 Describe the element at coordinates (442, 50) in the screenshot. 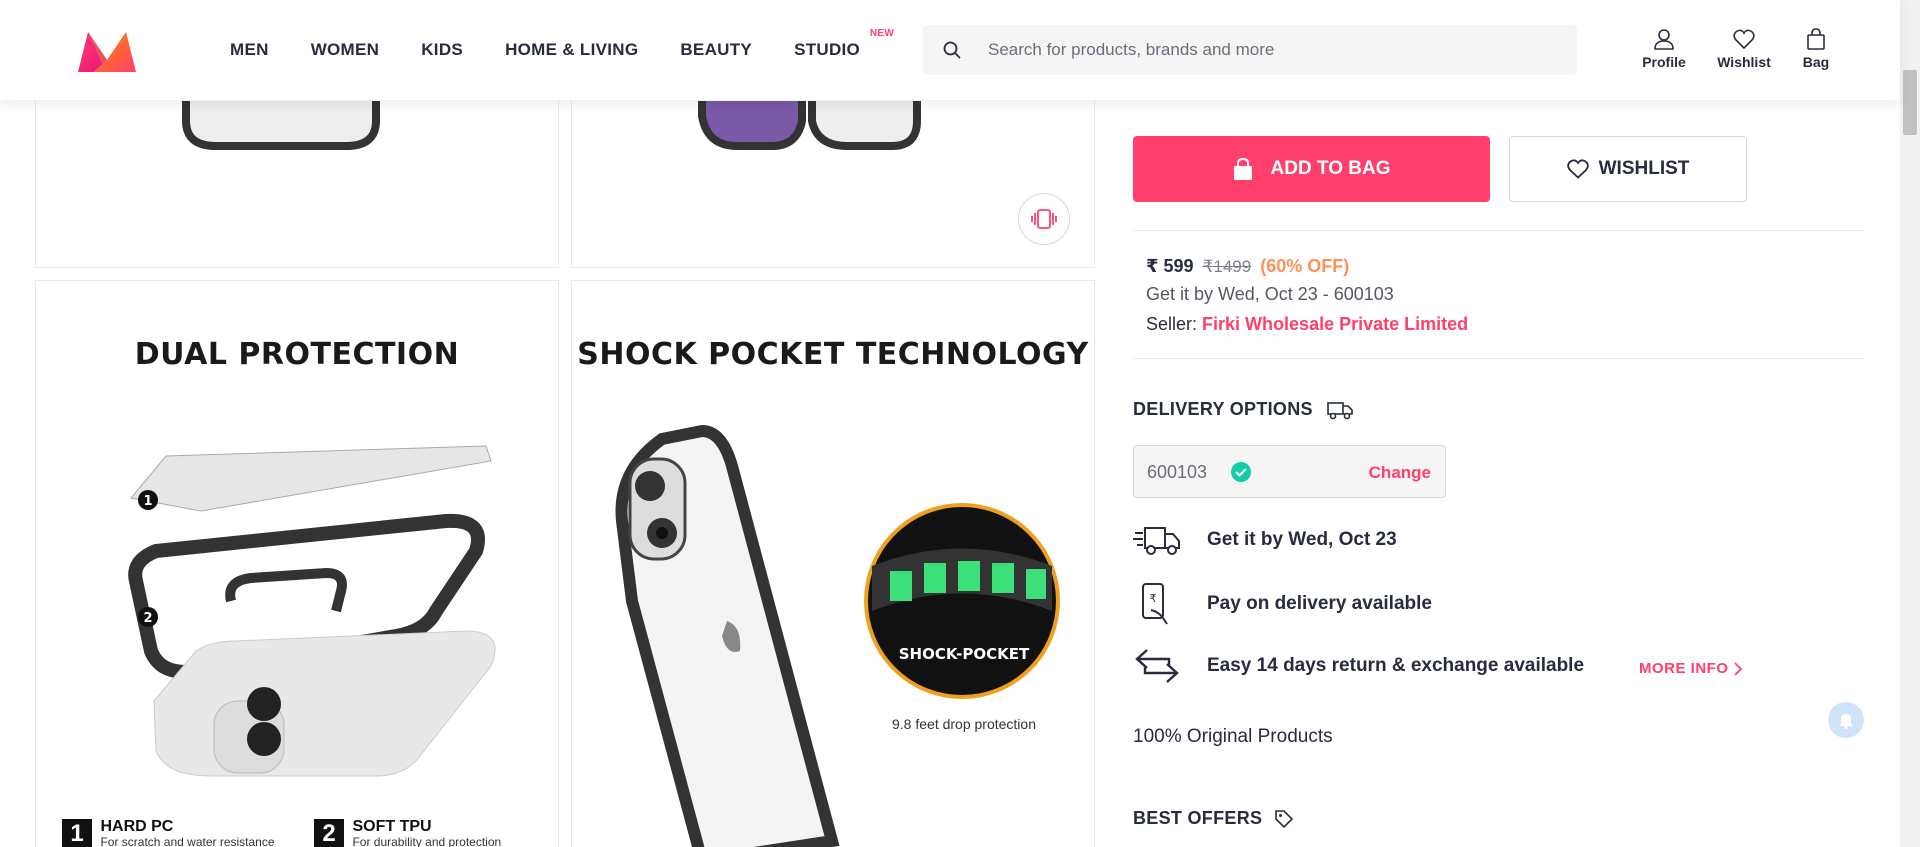

I see `nav-kids: KIDS` at that location.